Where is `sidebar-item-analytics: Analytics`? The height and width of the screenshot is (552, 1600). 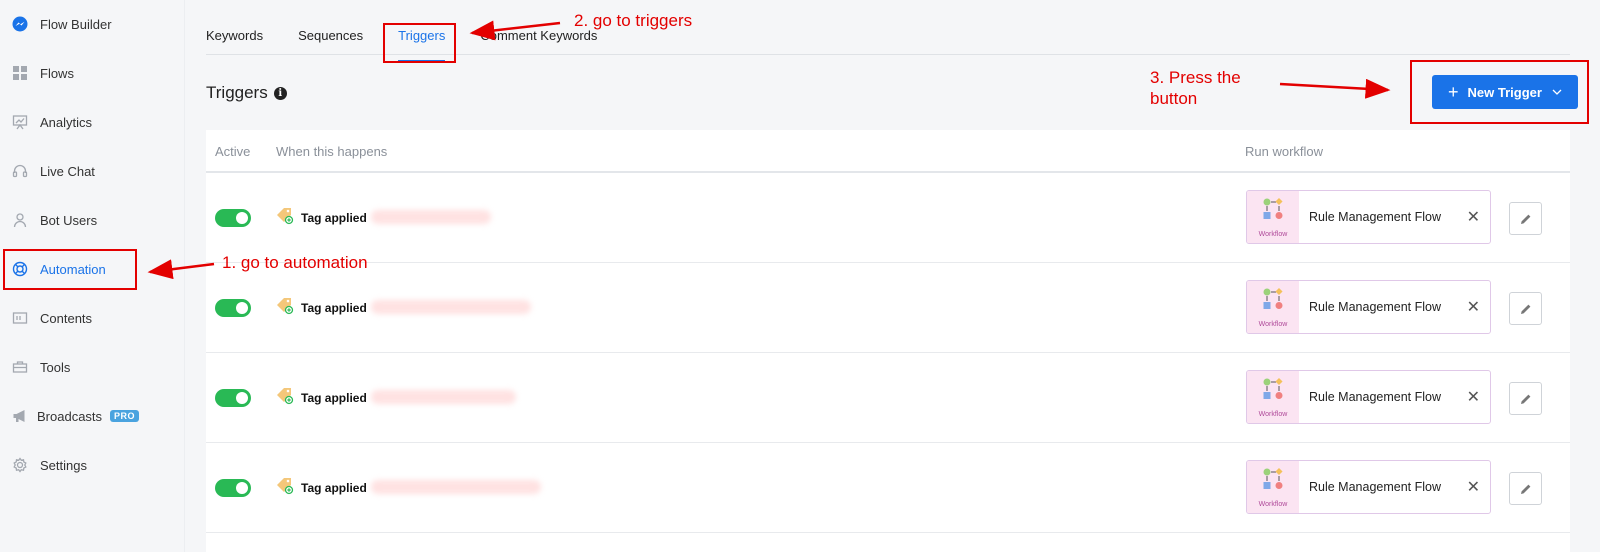 sidebar-item-analytics: Analytics is located at coordinates (52, 122).